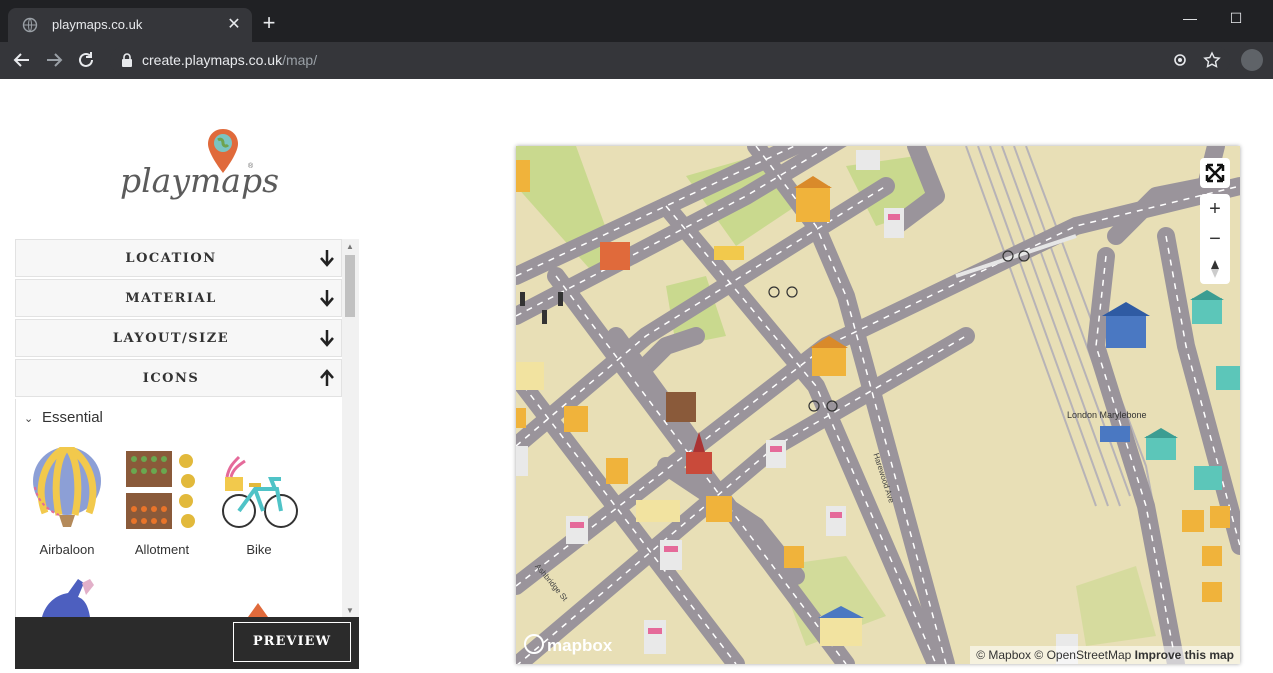  I want to click on logo-text: playmaps, so click(199, 180).